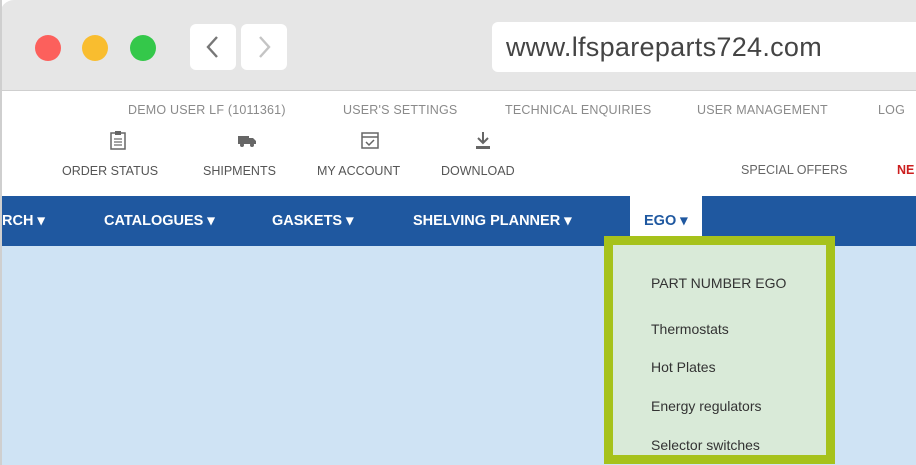  What do you see at coordinates (578, 110) in the screenshot?
I see `technical-enquiries-link: TECHNICAL ENQUIRIES` at bounding box center [578, 110].